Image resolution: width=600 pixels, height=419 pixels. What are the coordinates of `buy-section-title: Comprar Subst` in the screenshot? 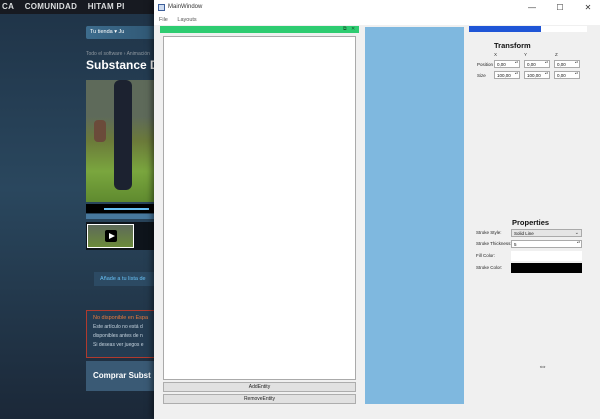 It's located at (121, 376).